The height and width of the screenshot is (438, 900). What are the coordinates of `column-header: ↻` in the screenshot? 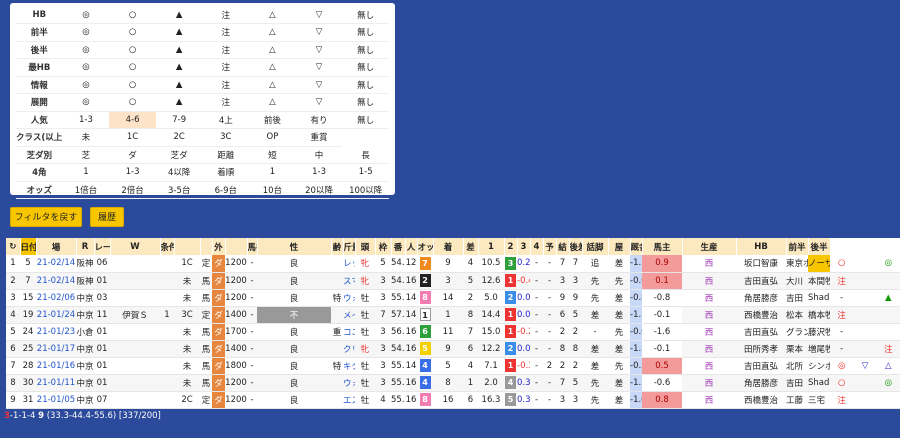 It's located at (13, 246).